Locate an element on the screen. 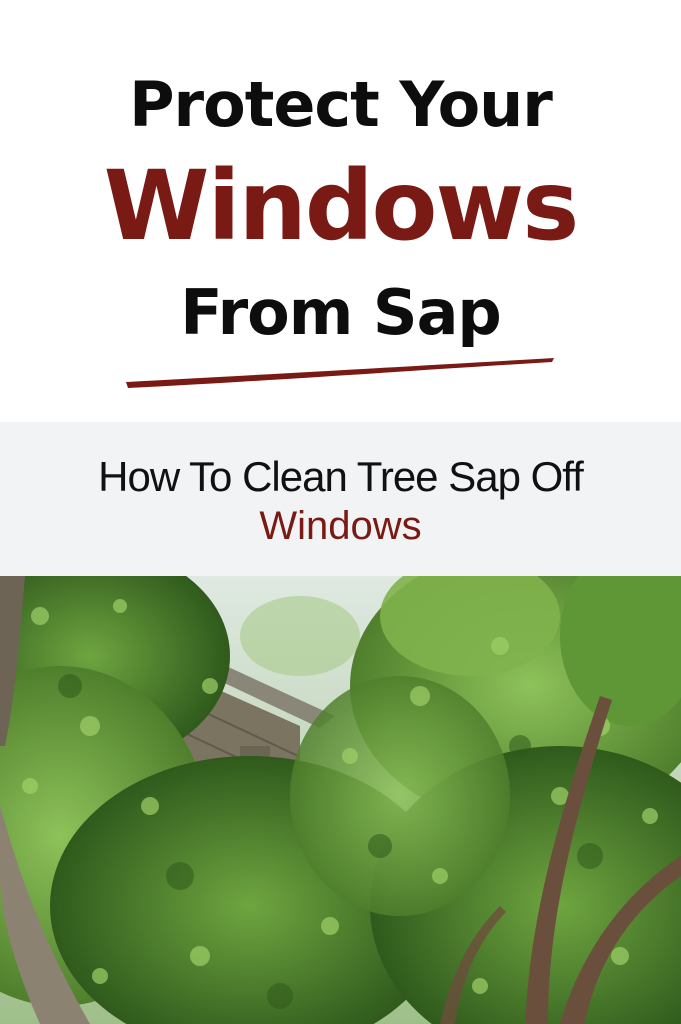 This screenshot has width=681, height=1024. headline-line-3: From Sap is located at coordinates (341, 312).